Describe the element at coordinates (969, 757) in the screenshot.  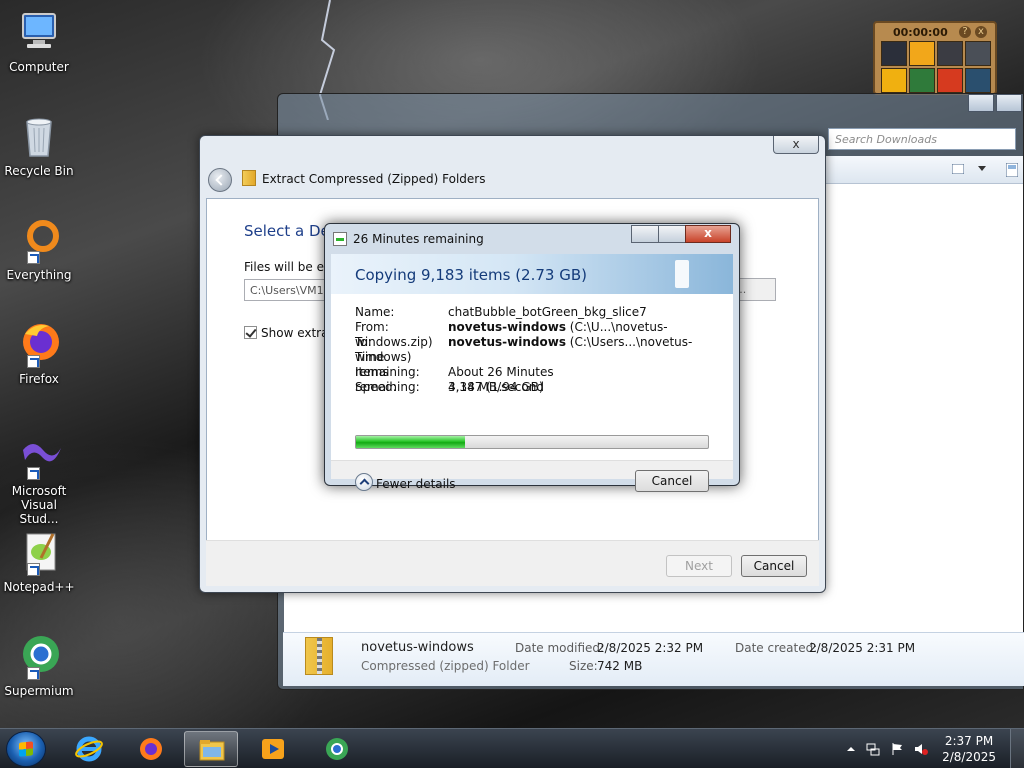
I see `clock-date: 2/8/2025` at that location.